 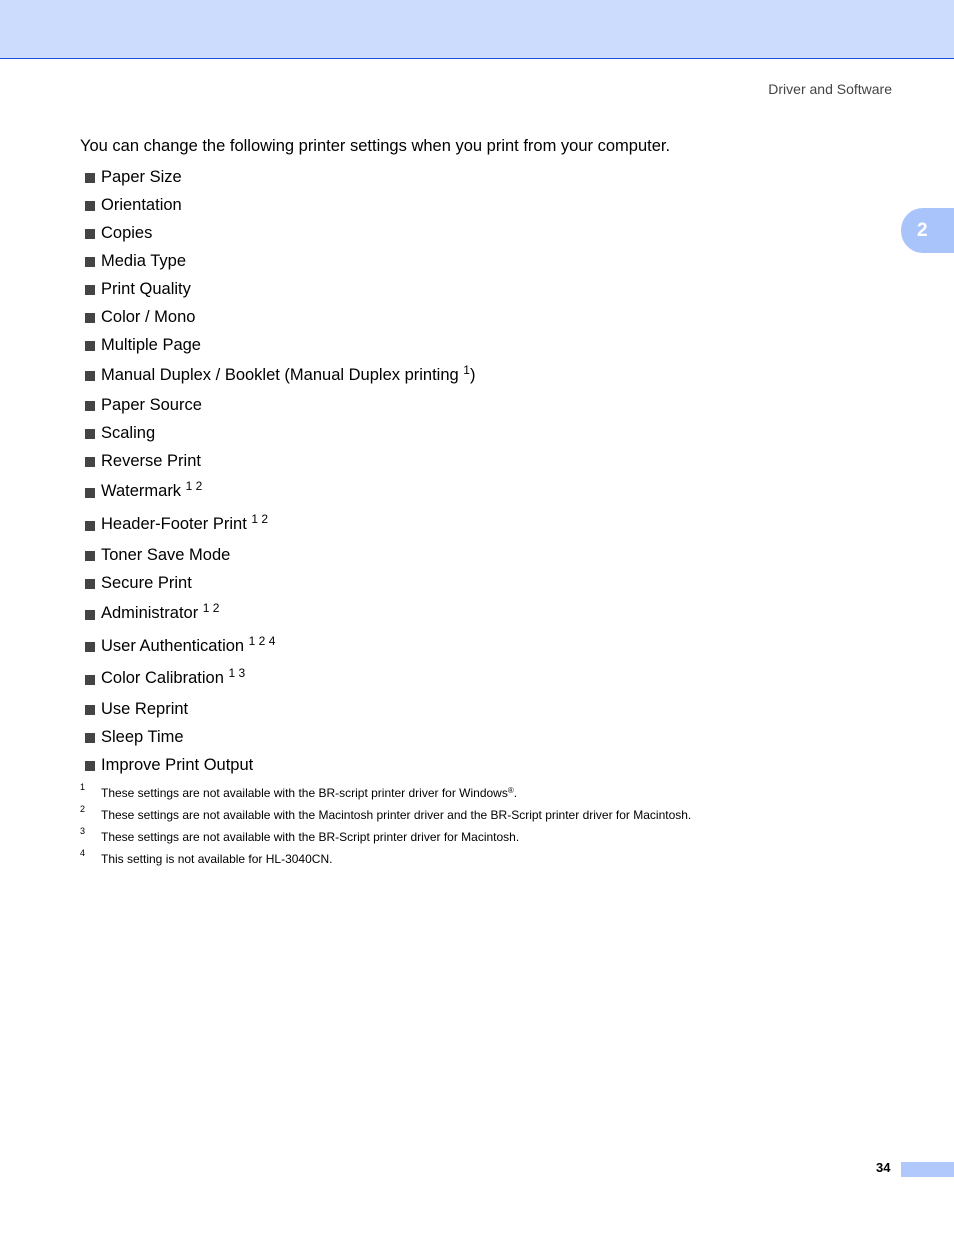 I want to click on setting-label: User Authentication, so click(x=175, y=646).